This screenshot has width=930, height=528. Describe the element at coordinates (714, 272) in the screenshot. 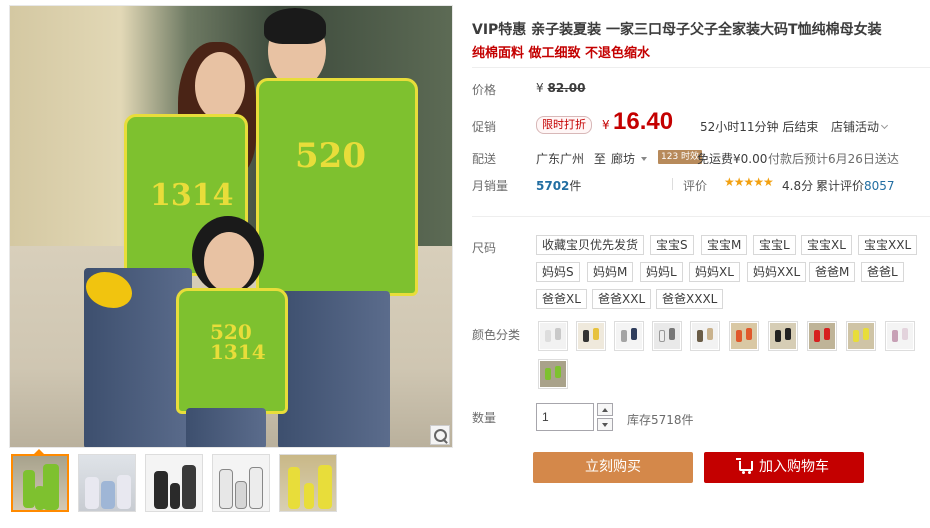

I see `size-option: 妈妈XL` at that location.